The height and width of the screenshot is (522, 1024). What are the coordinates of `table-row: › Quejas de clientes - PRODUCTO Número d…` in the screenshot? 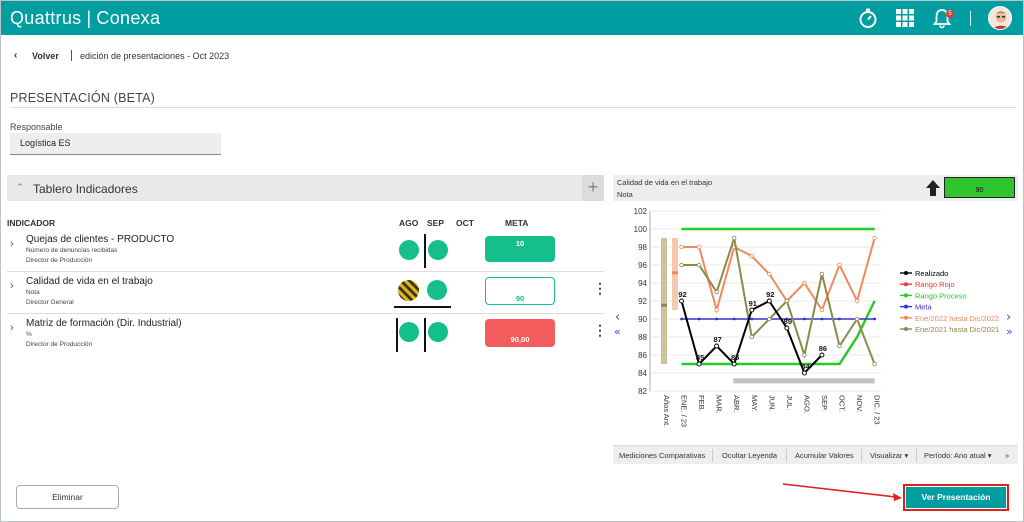 It's located at (305, 251).